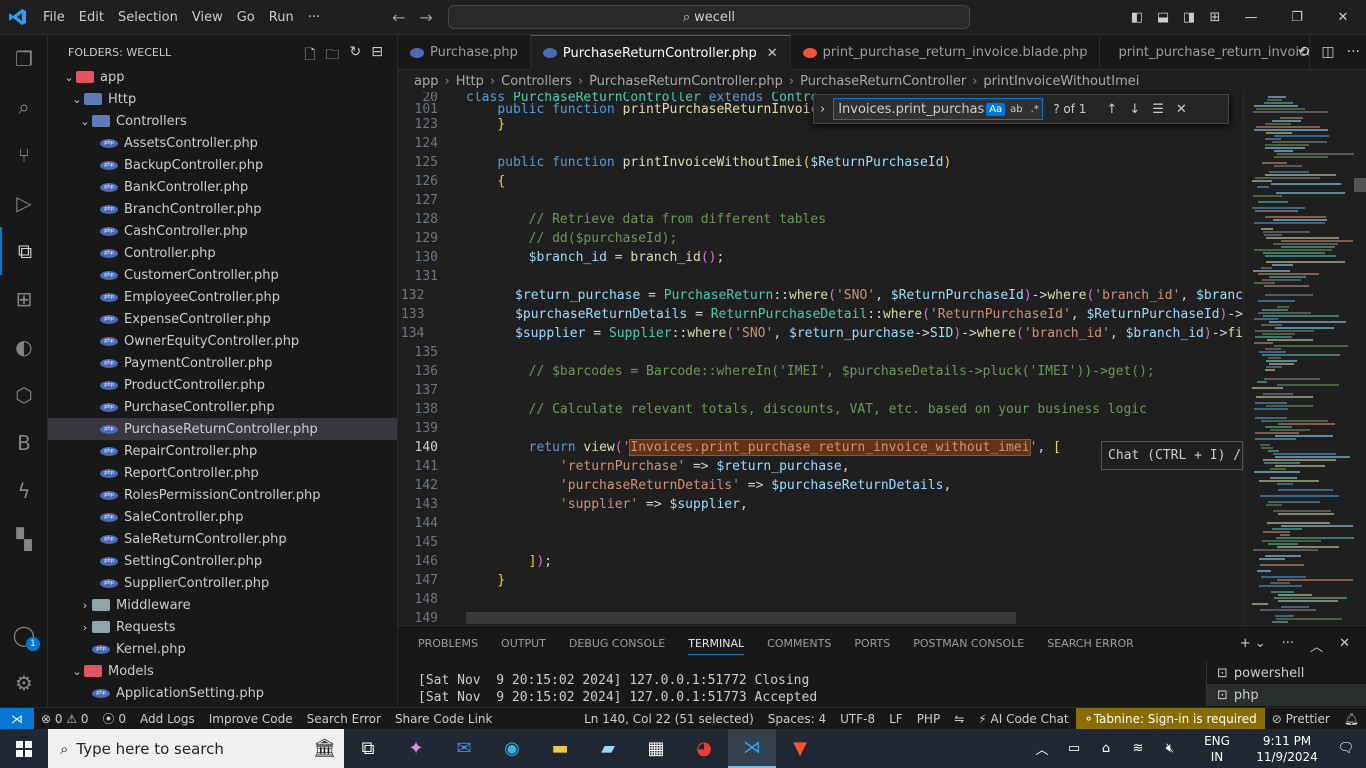  What do you see at coordinates (820, 523) in the screenshot?
I see `code-line: 144` at bounding box center [820, 523].